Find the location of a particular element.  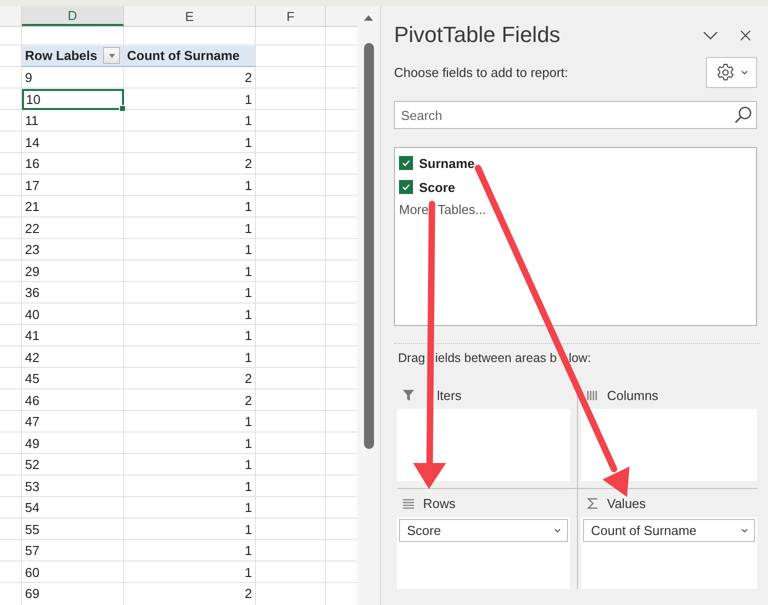

table-cell: 41 is located at coordinates (73, 335).